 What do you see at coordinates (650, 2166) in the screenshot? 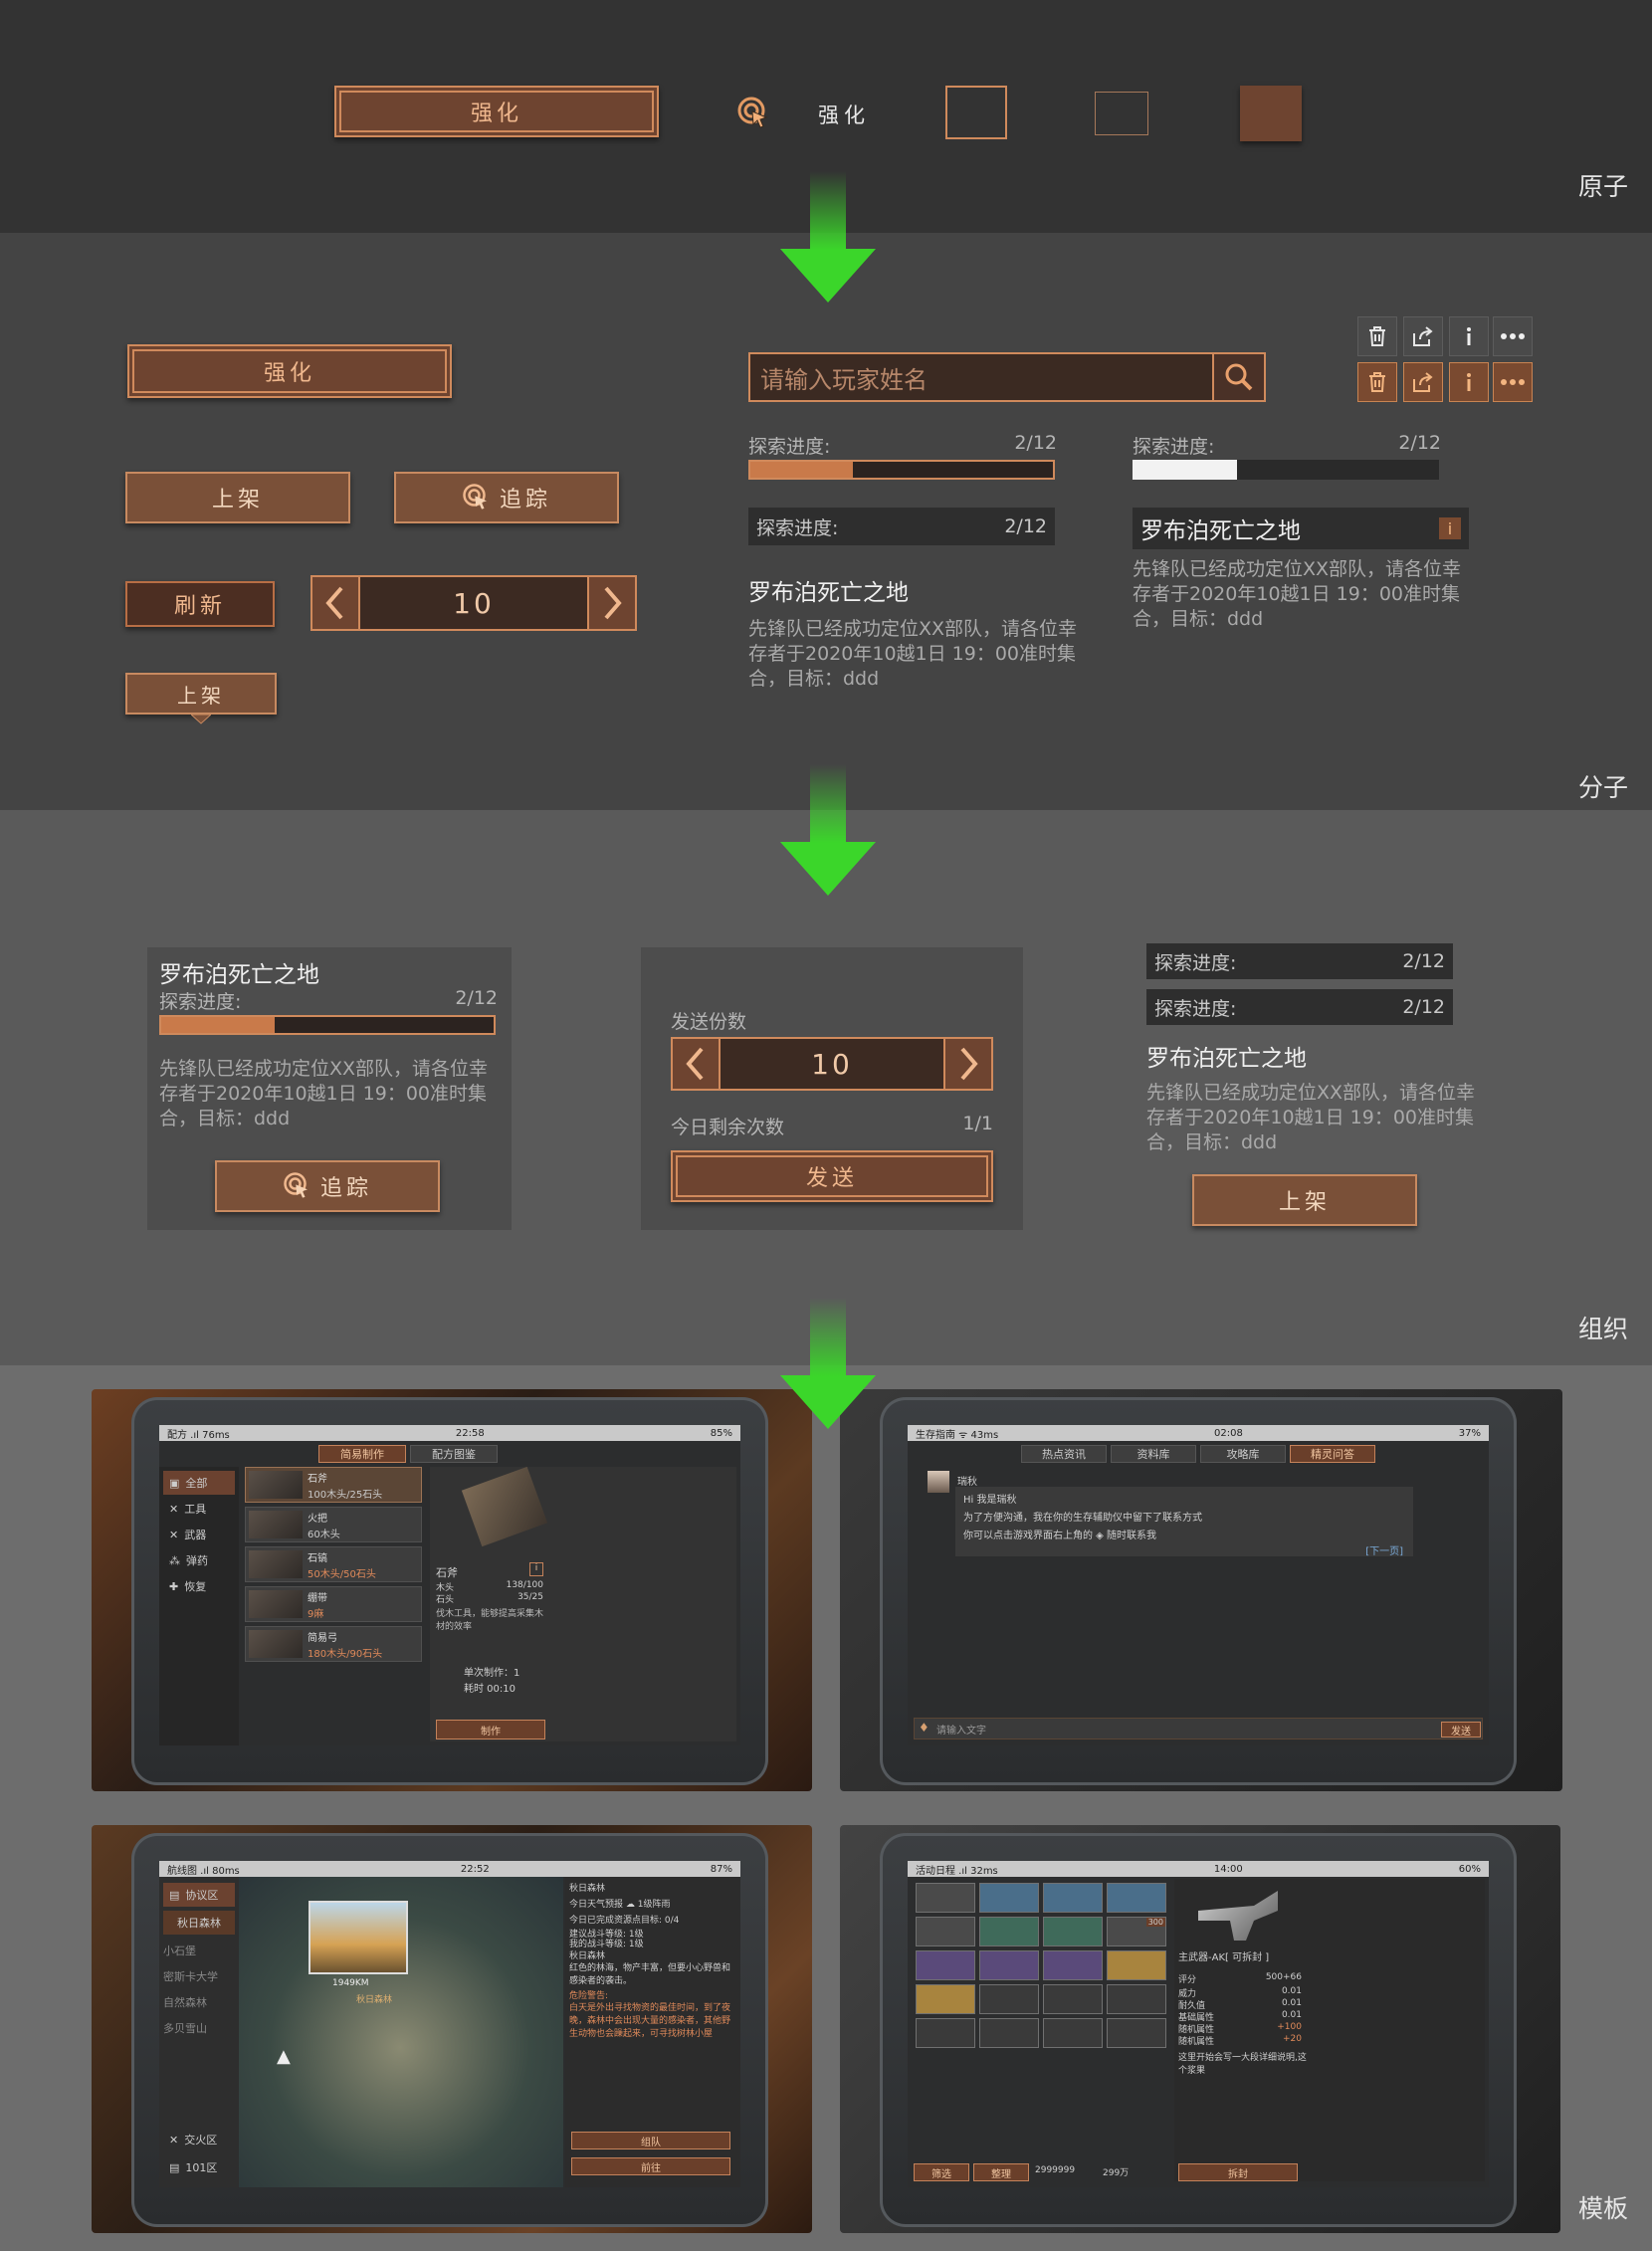
I see `go-button: 前往` at bounding box center [650, 2166].